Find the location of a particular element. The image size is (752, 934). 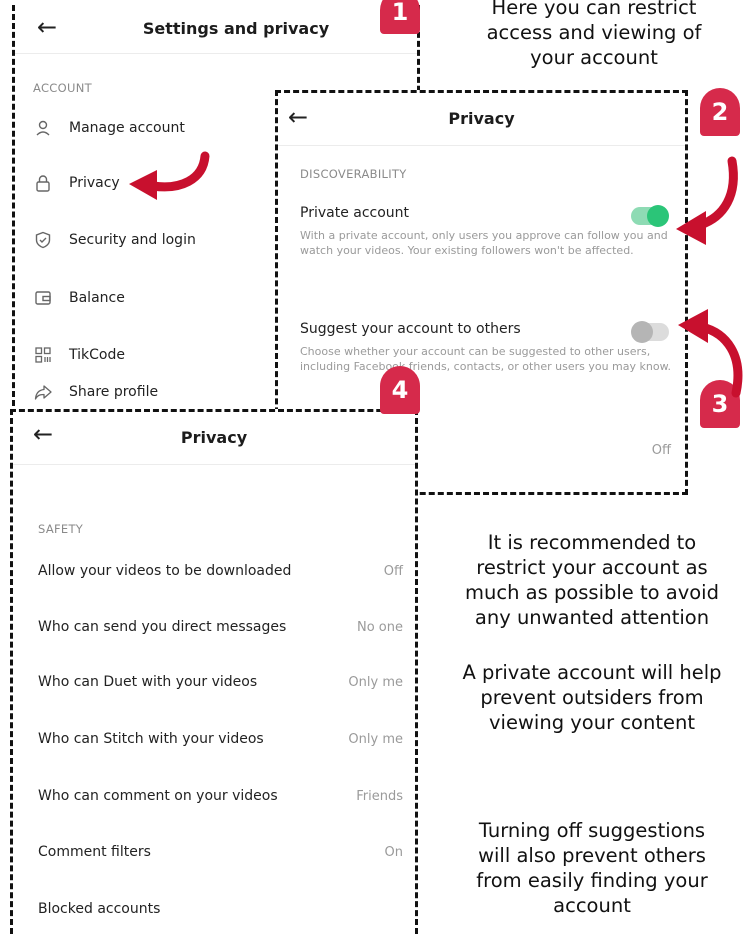

note-line: any unwanted attention is located at coordinates (592, 617).